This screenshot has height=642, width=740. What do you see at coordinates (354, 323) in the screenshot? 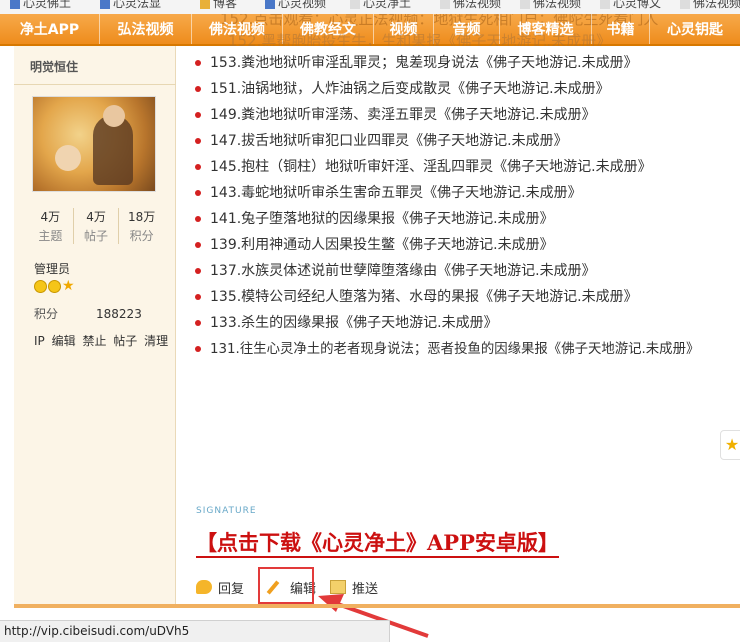
I see `post-link: 133.杀生的因缘果报《佛子天地游记.未成册》` at bounding box center [354, 323].